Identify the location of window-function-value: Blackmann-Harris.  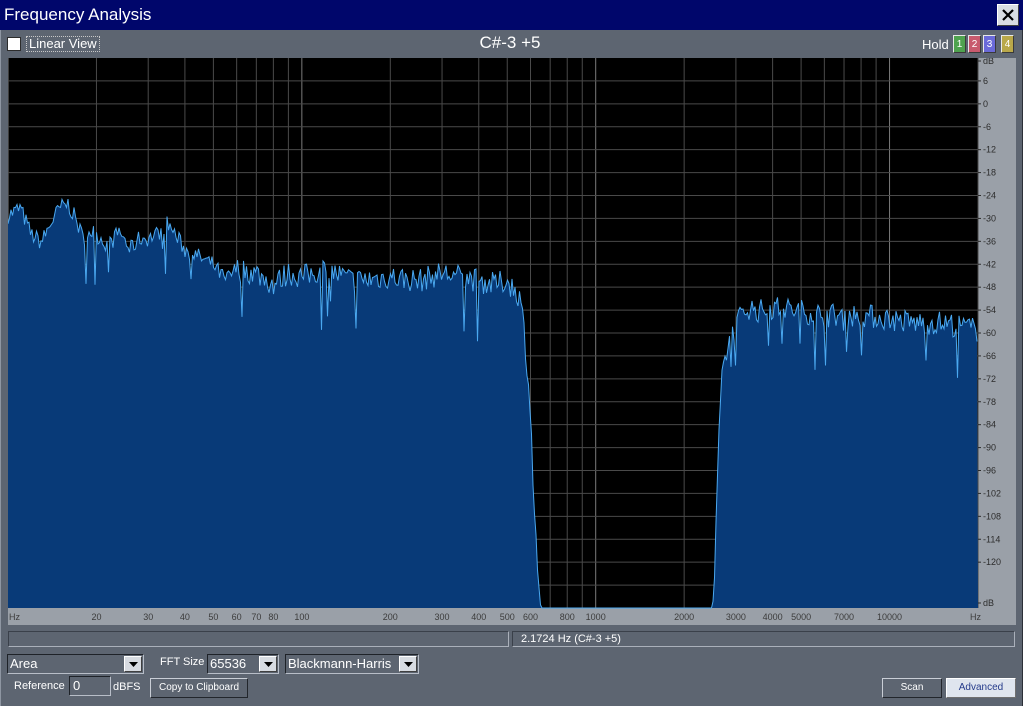
(340, 663).